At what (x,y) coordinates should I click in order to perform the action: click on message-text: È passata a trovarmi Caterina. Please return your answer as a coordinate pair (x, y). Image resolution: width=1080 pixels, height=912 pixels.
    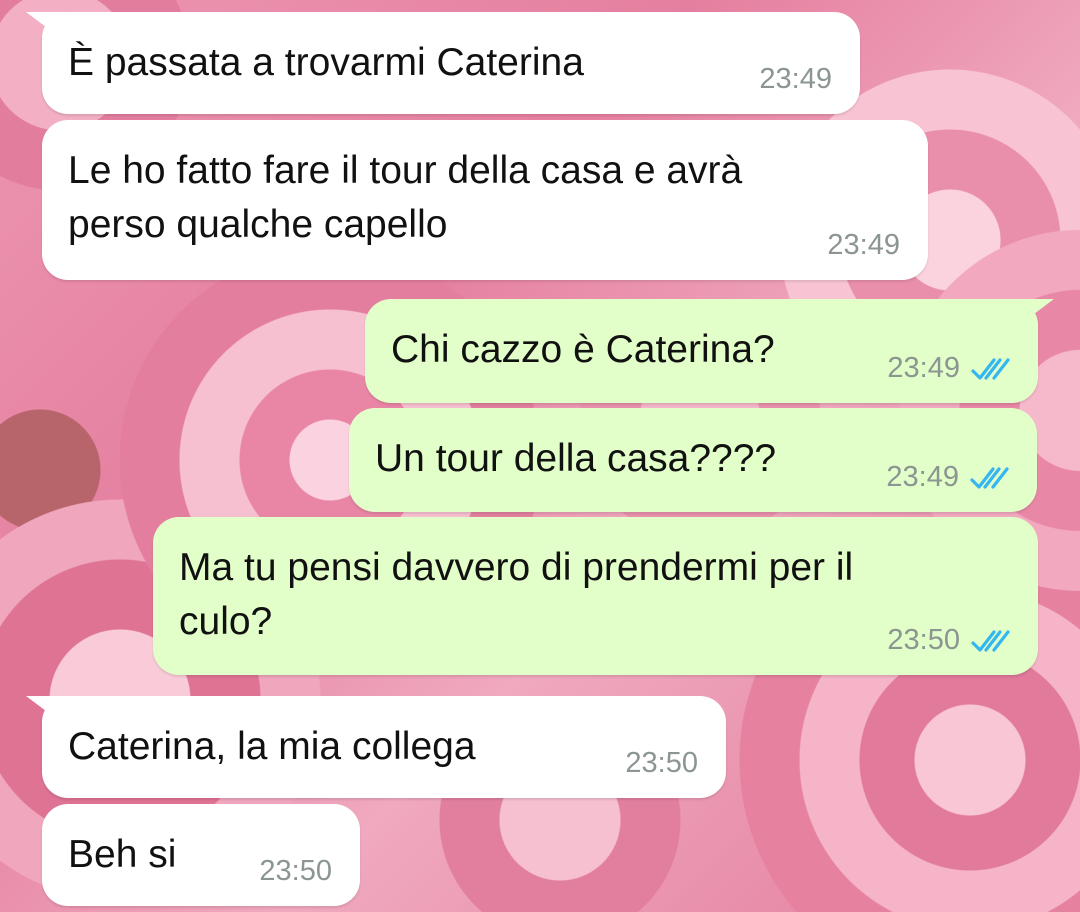
    Looking at the image, I should click on (326, 62).